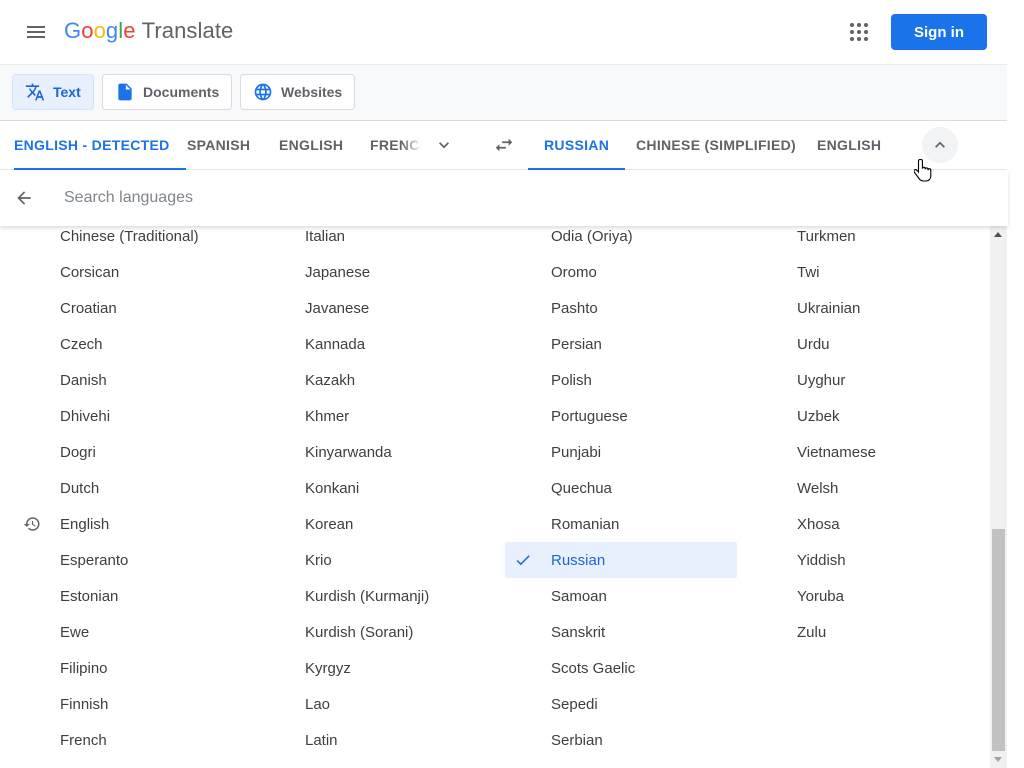 The image size is (1024, 768). I want to click on language-option-czech: Czech, so click(130, 344).